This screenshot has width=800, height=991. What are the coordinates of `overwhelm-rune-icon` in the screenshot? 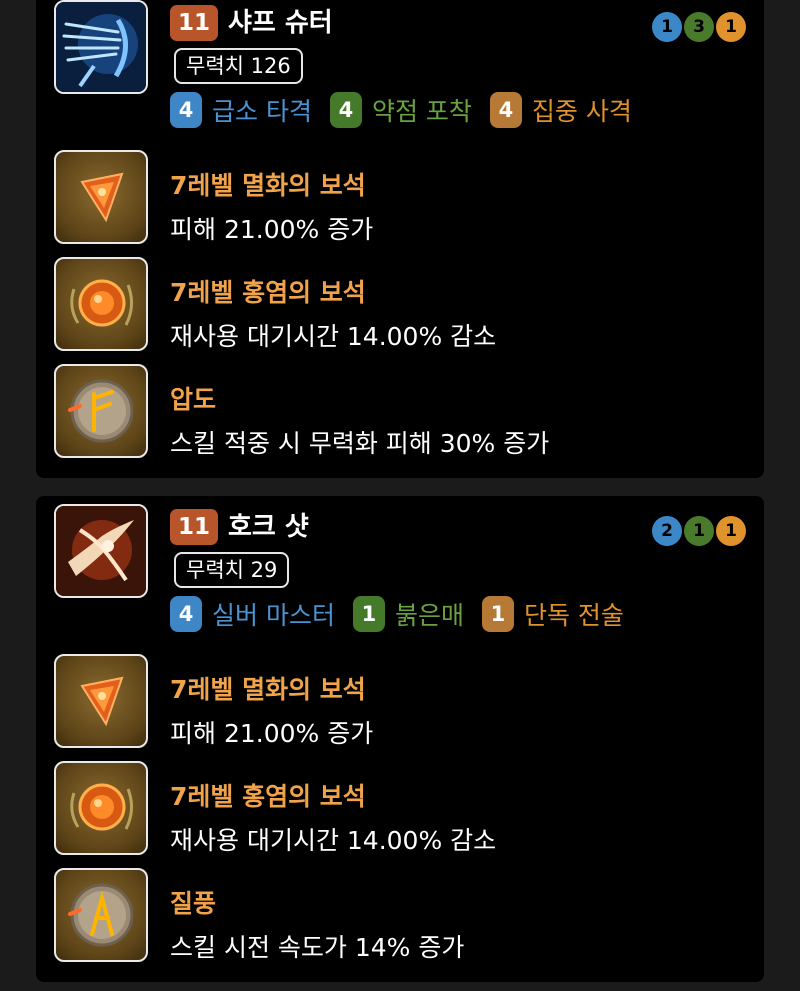 It's located at (101, 411).